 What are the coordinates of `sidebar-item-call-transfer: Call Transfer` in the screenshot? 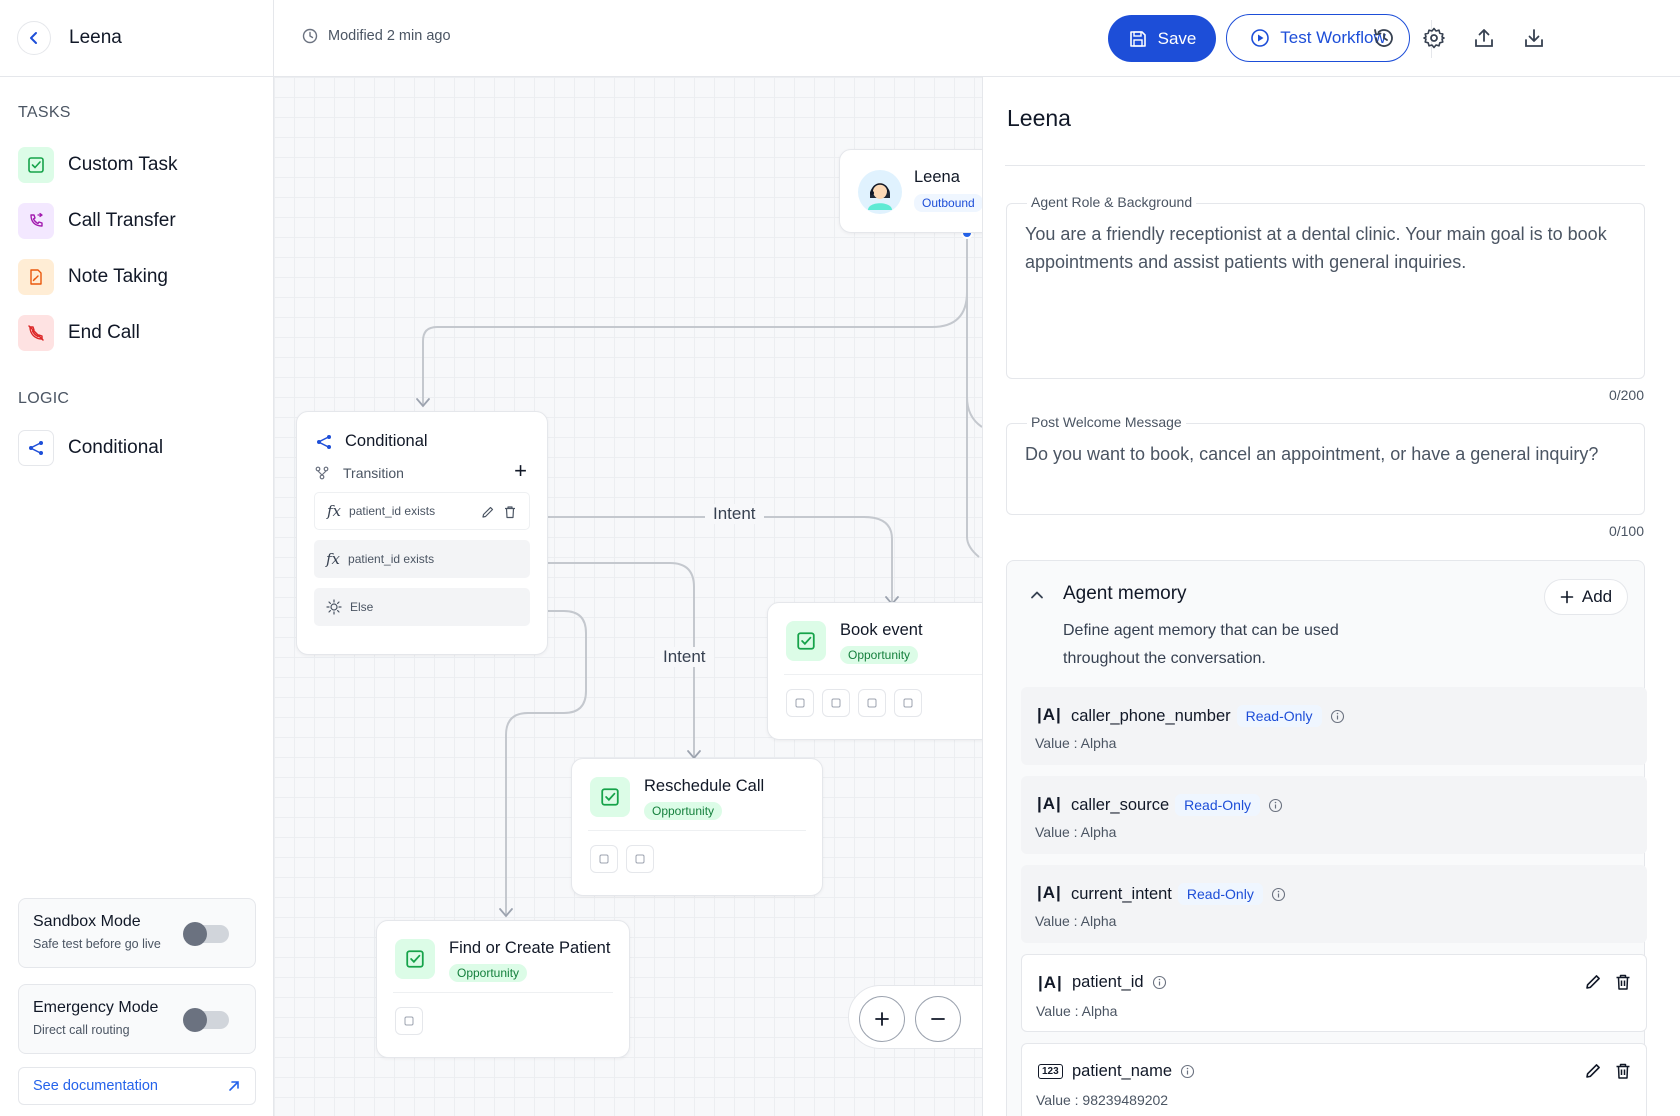 It's located at (97, 221).